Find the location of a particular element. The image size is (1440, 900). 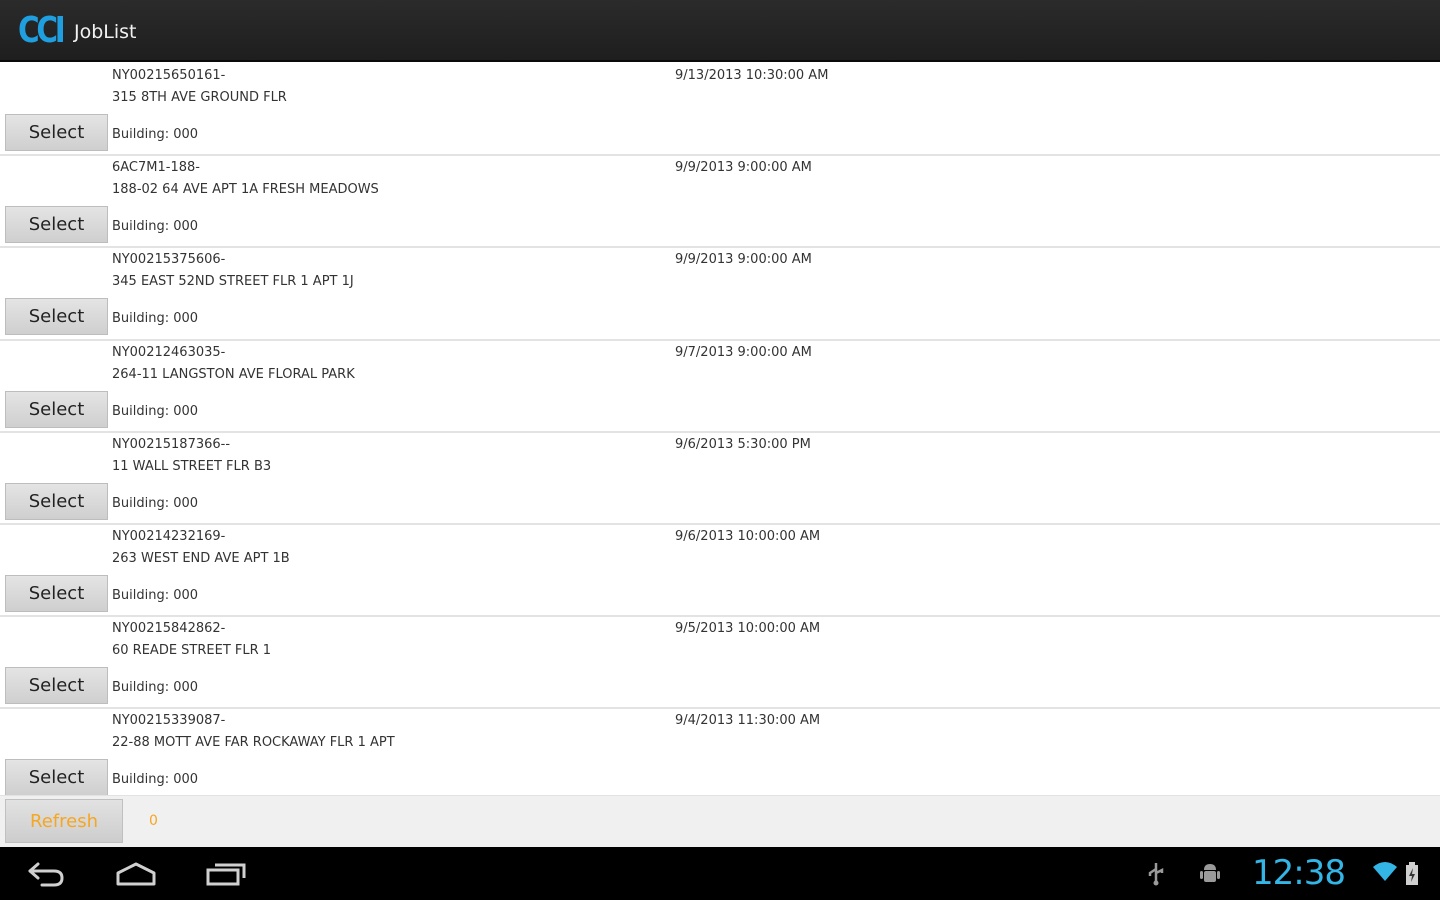

home-icon is located at coordinates (136, 874).